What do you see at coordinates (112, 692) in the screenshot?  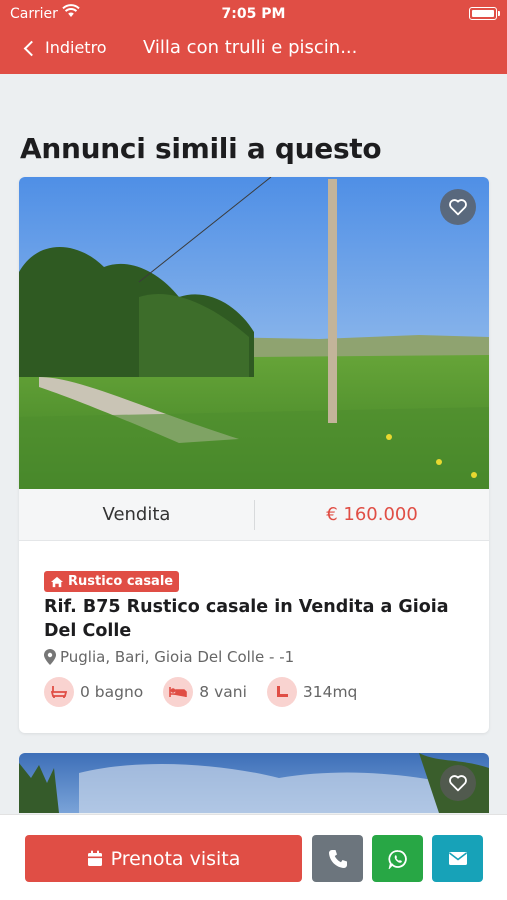 I see `bathrooms-label: 0 bagno` at bounding box center [112, 692].